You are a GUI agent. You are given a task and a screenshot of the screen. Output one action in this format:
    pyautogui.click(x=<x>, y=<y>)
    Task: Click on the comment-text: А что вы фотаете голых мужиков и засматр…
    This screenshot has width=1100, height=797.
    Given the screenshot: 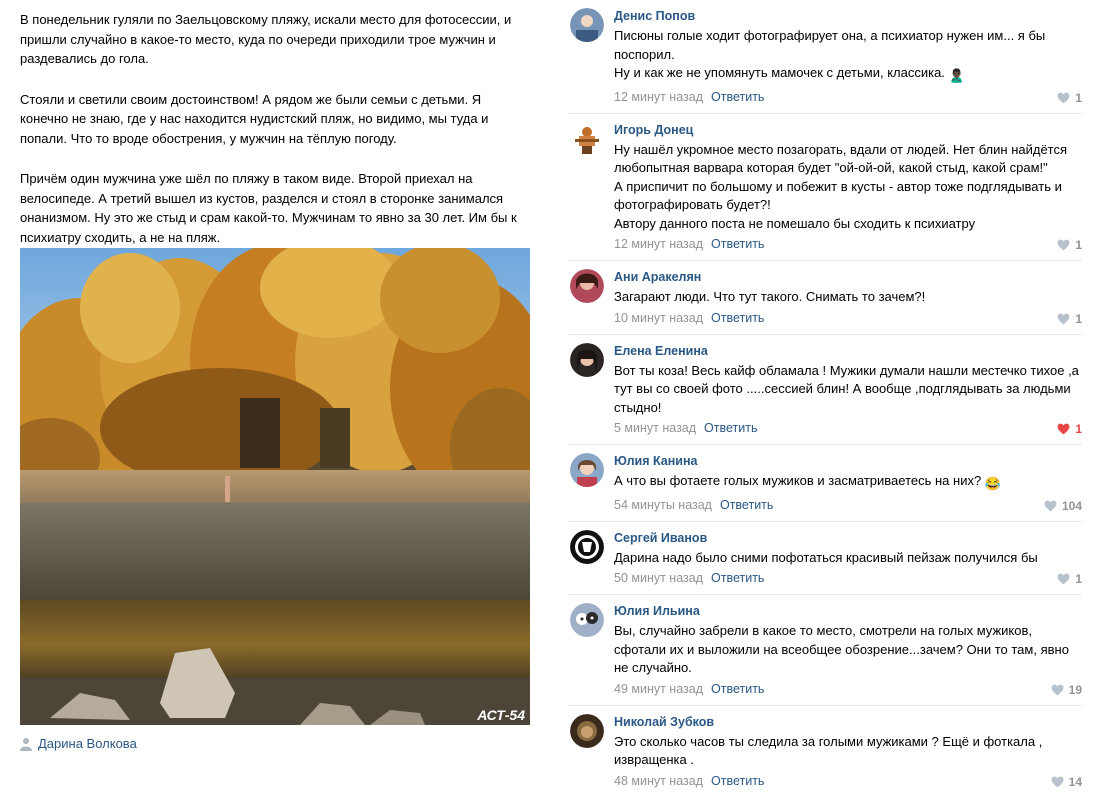 What is the action you would take?
    pyautogui.click(x=848, y=483)
    